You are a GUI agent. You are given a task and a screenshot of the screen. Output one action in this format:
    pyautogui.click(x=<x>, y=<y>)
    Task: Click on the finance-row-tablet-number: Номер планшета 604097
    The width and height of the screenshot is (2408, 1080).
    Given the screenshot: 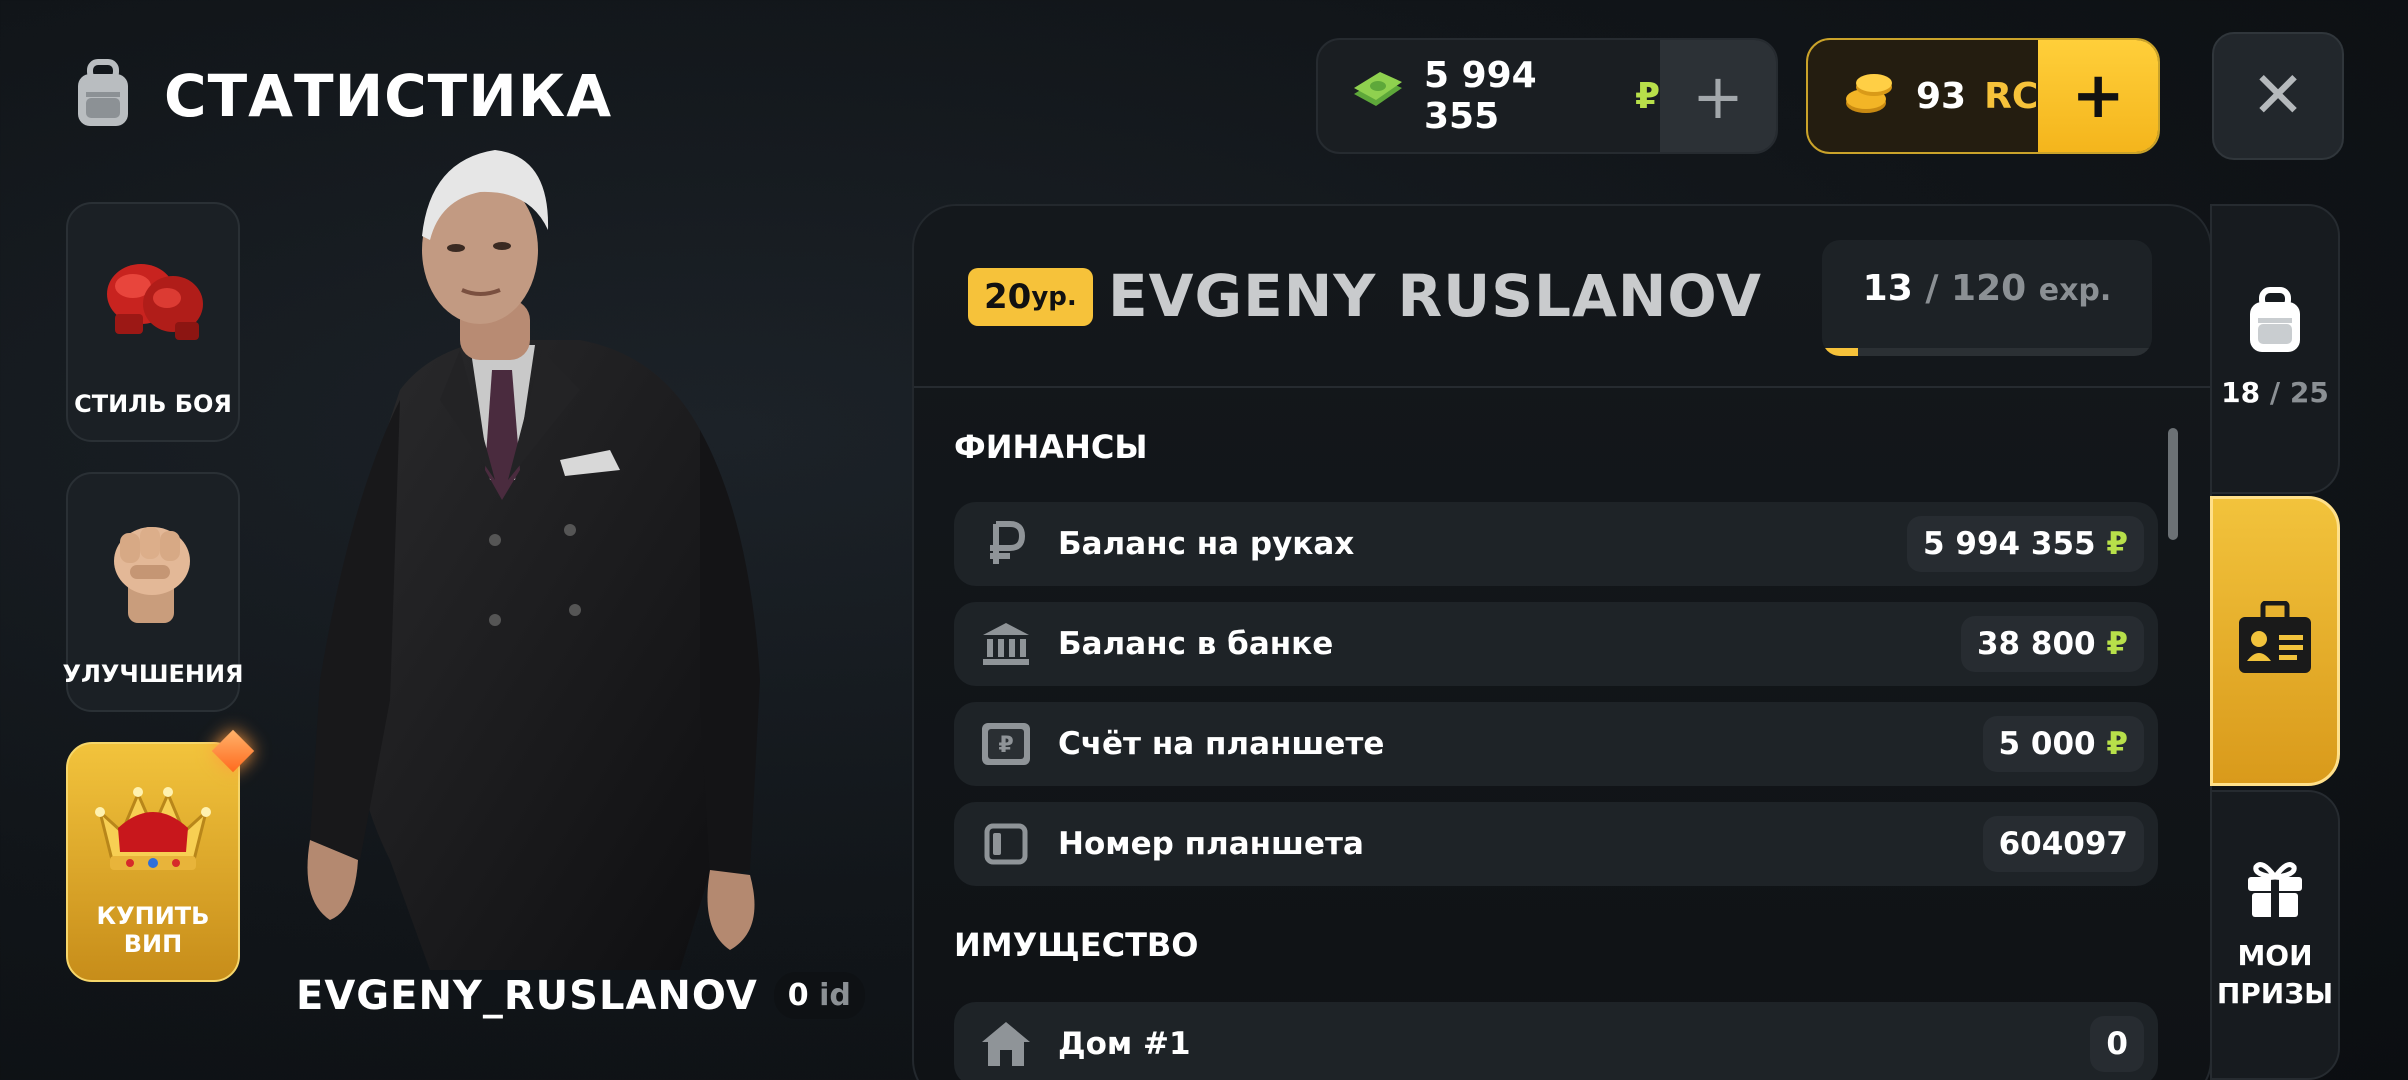 What is the action you would take?
    pyautogui.click(x=1556, y=844)
    